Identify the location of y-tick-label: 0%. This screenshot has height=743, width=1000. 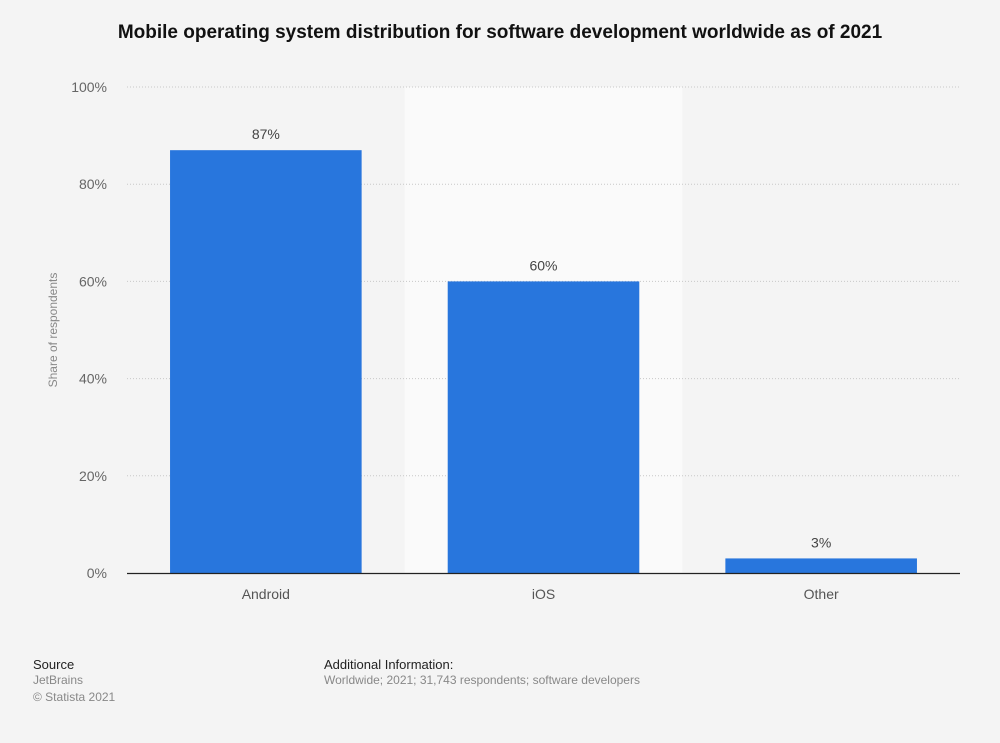
(97, 573).